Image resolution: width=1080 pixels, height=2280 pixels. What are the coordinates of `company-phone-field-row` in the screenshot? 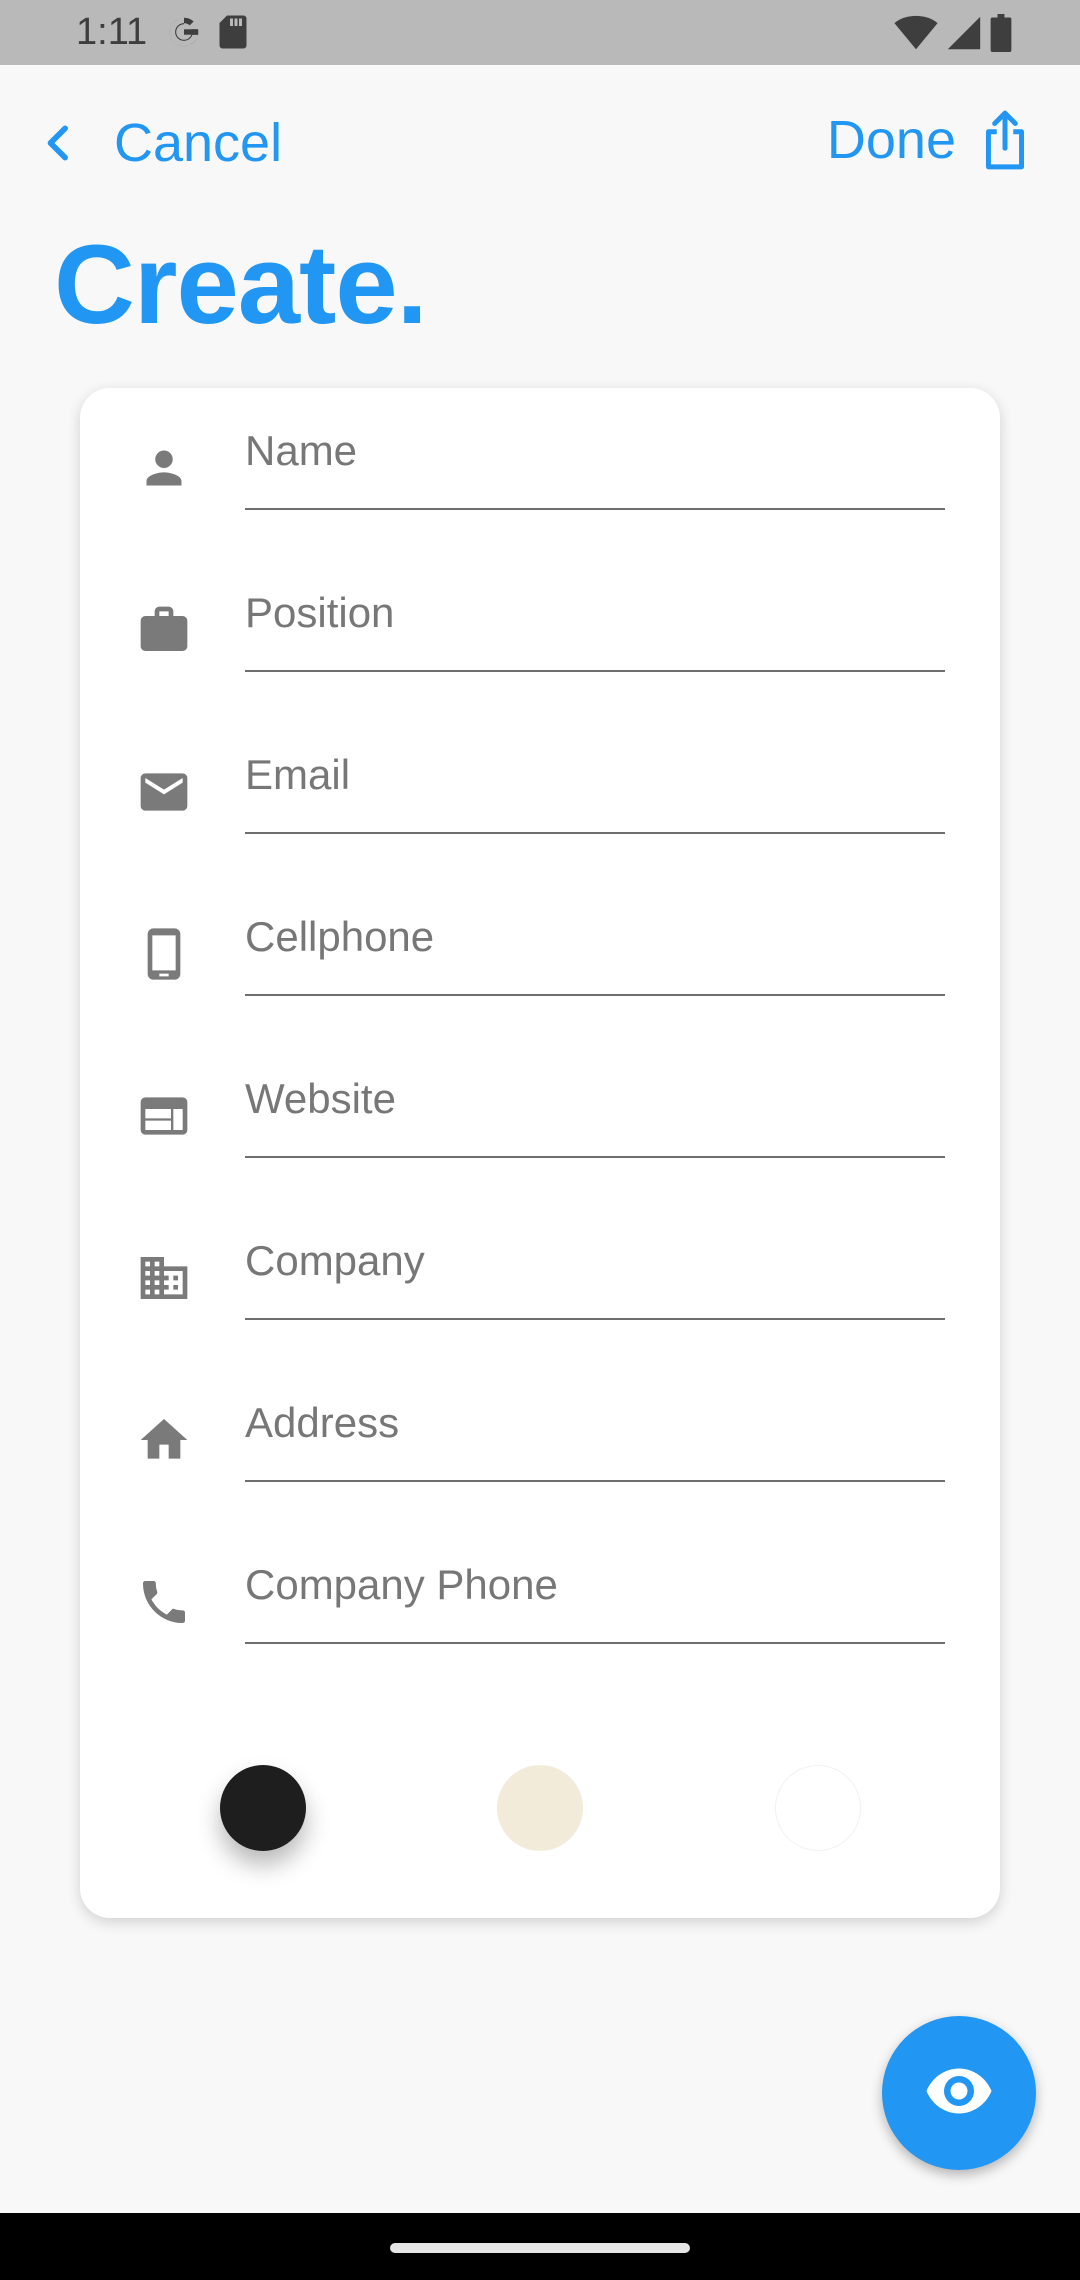 It's located at (540, 1603).